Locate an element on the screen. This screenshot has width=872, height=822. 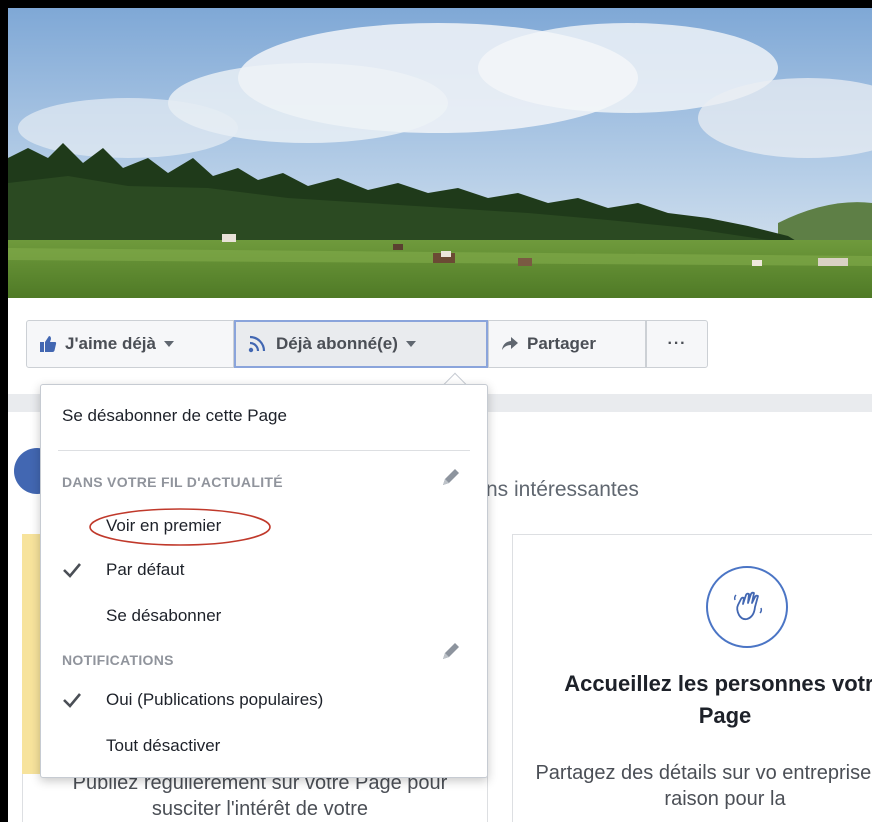
share-button-label: Partager is located at coordinates (561, 343).